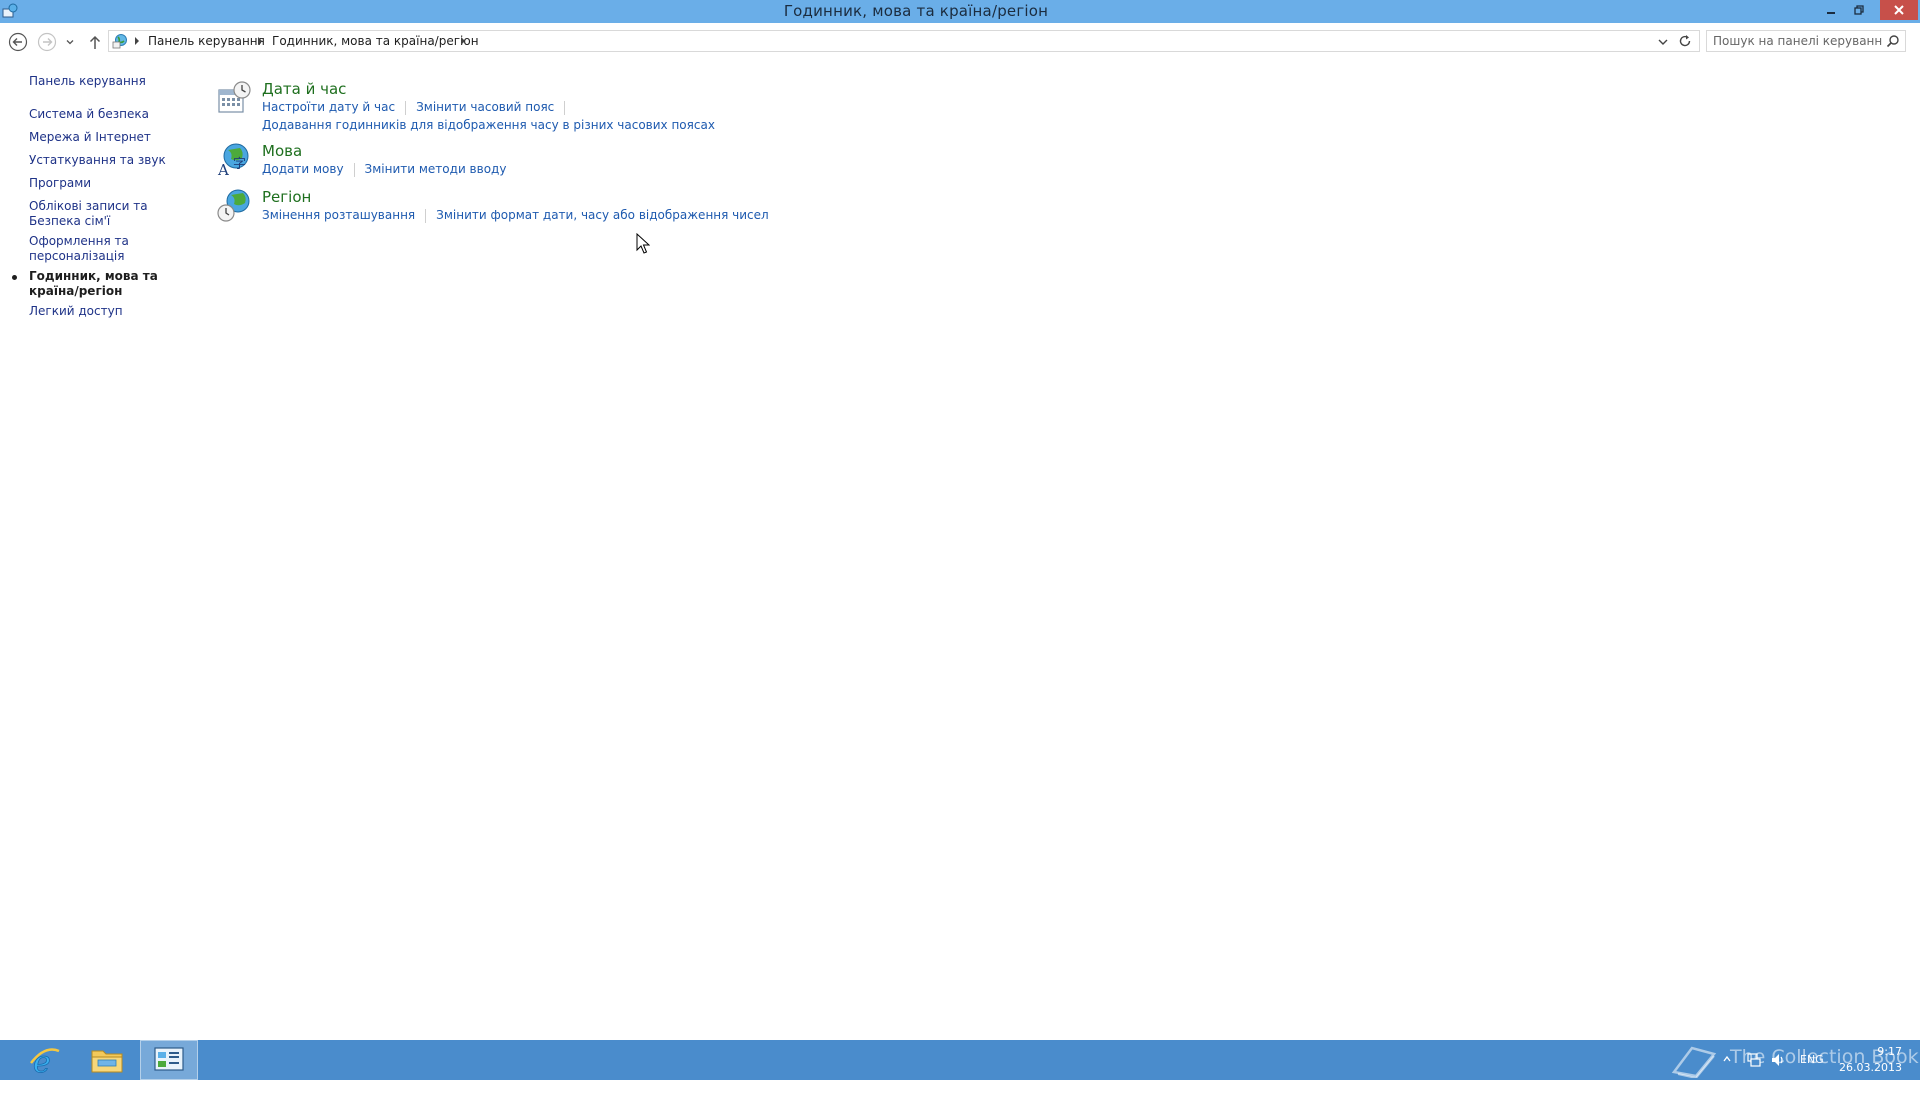  I want to click on svg-text: 字, so click(239, 164).